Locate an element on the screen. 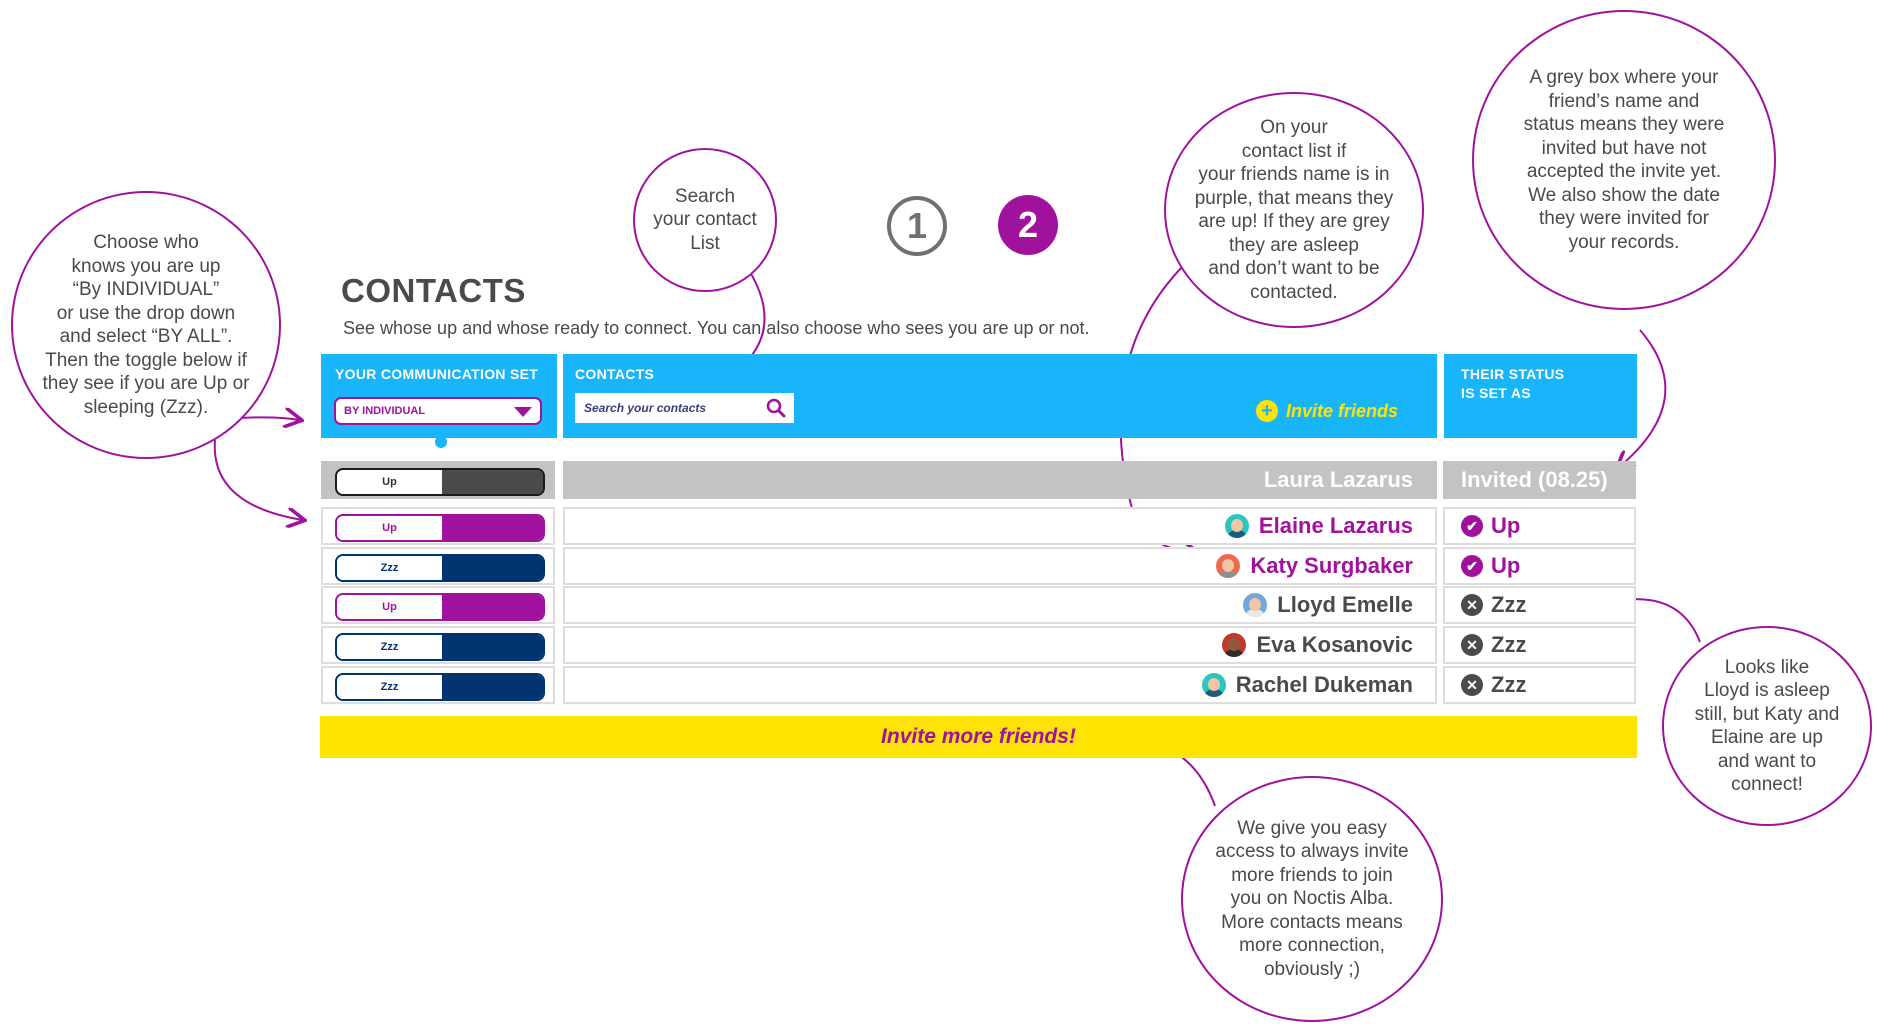 Image resolution: width=1877 pixels, height=1028 pixels. invite-more-label: Invite more friends! is located at coordinates (978, 736).